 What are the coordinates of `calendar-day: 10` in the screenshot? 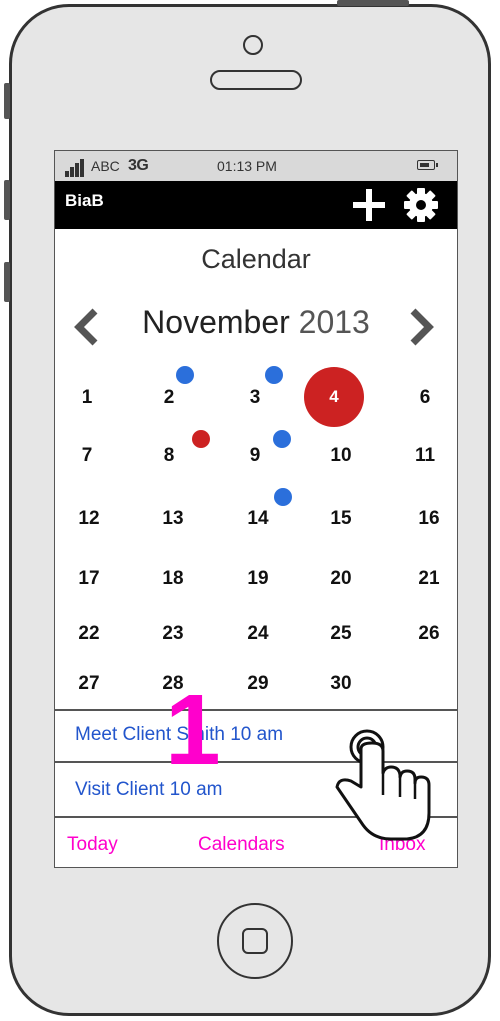 It's located at (341, 456).